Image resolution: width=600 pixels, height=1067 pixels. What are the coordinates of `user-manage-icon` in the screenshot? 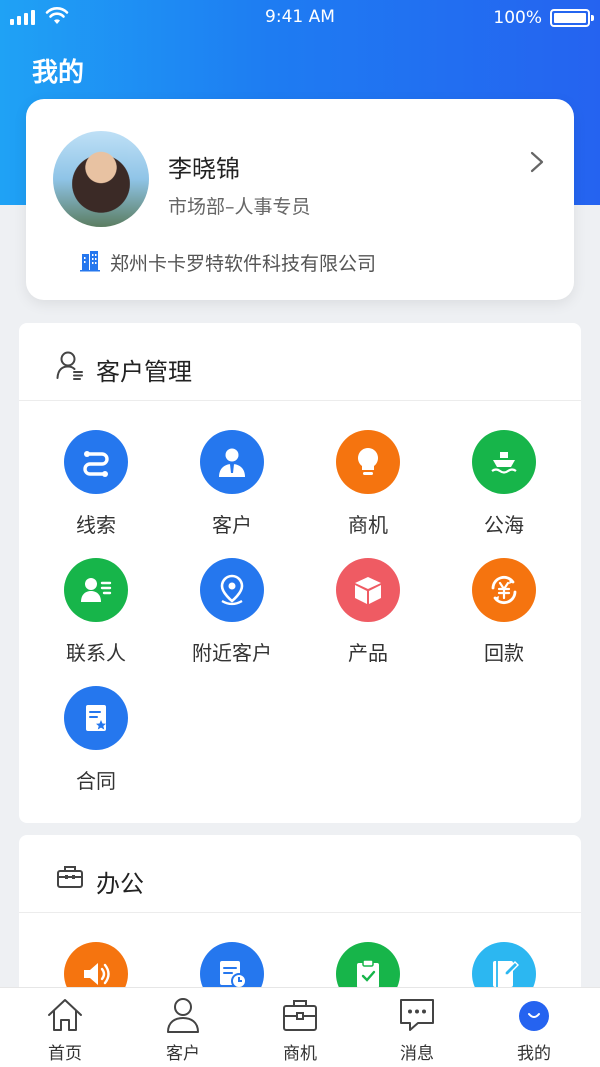 It's located at (69, 365).